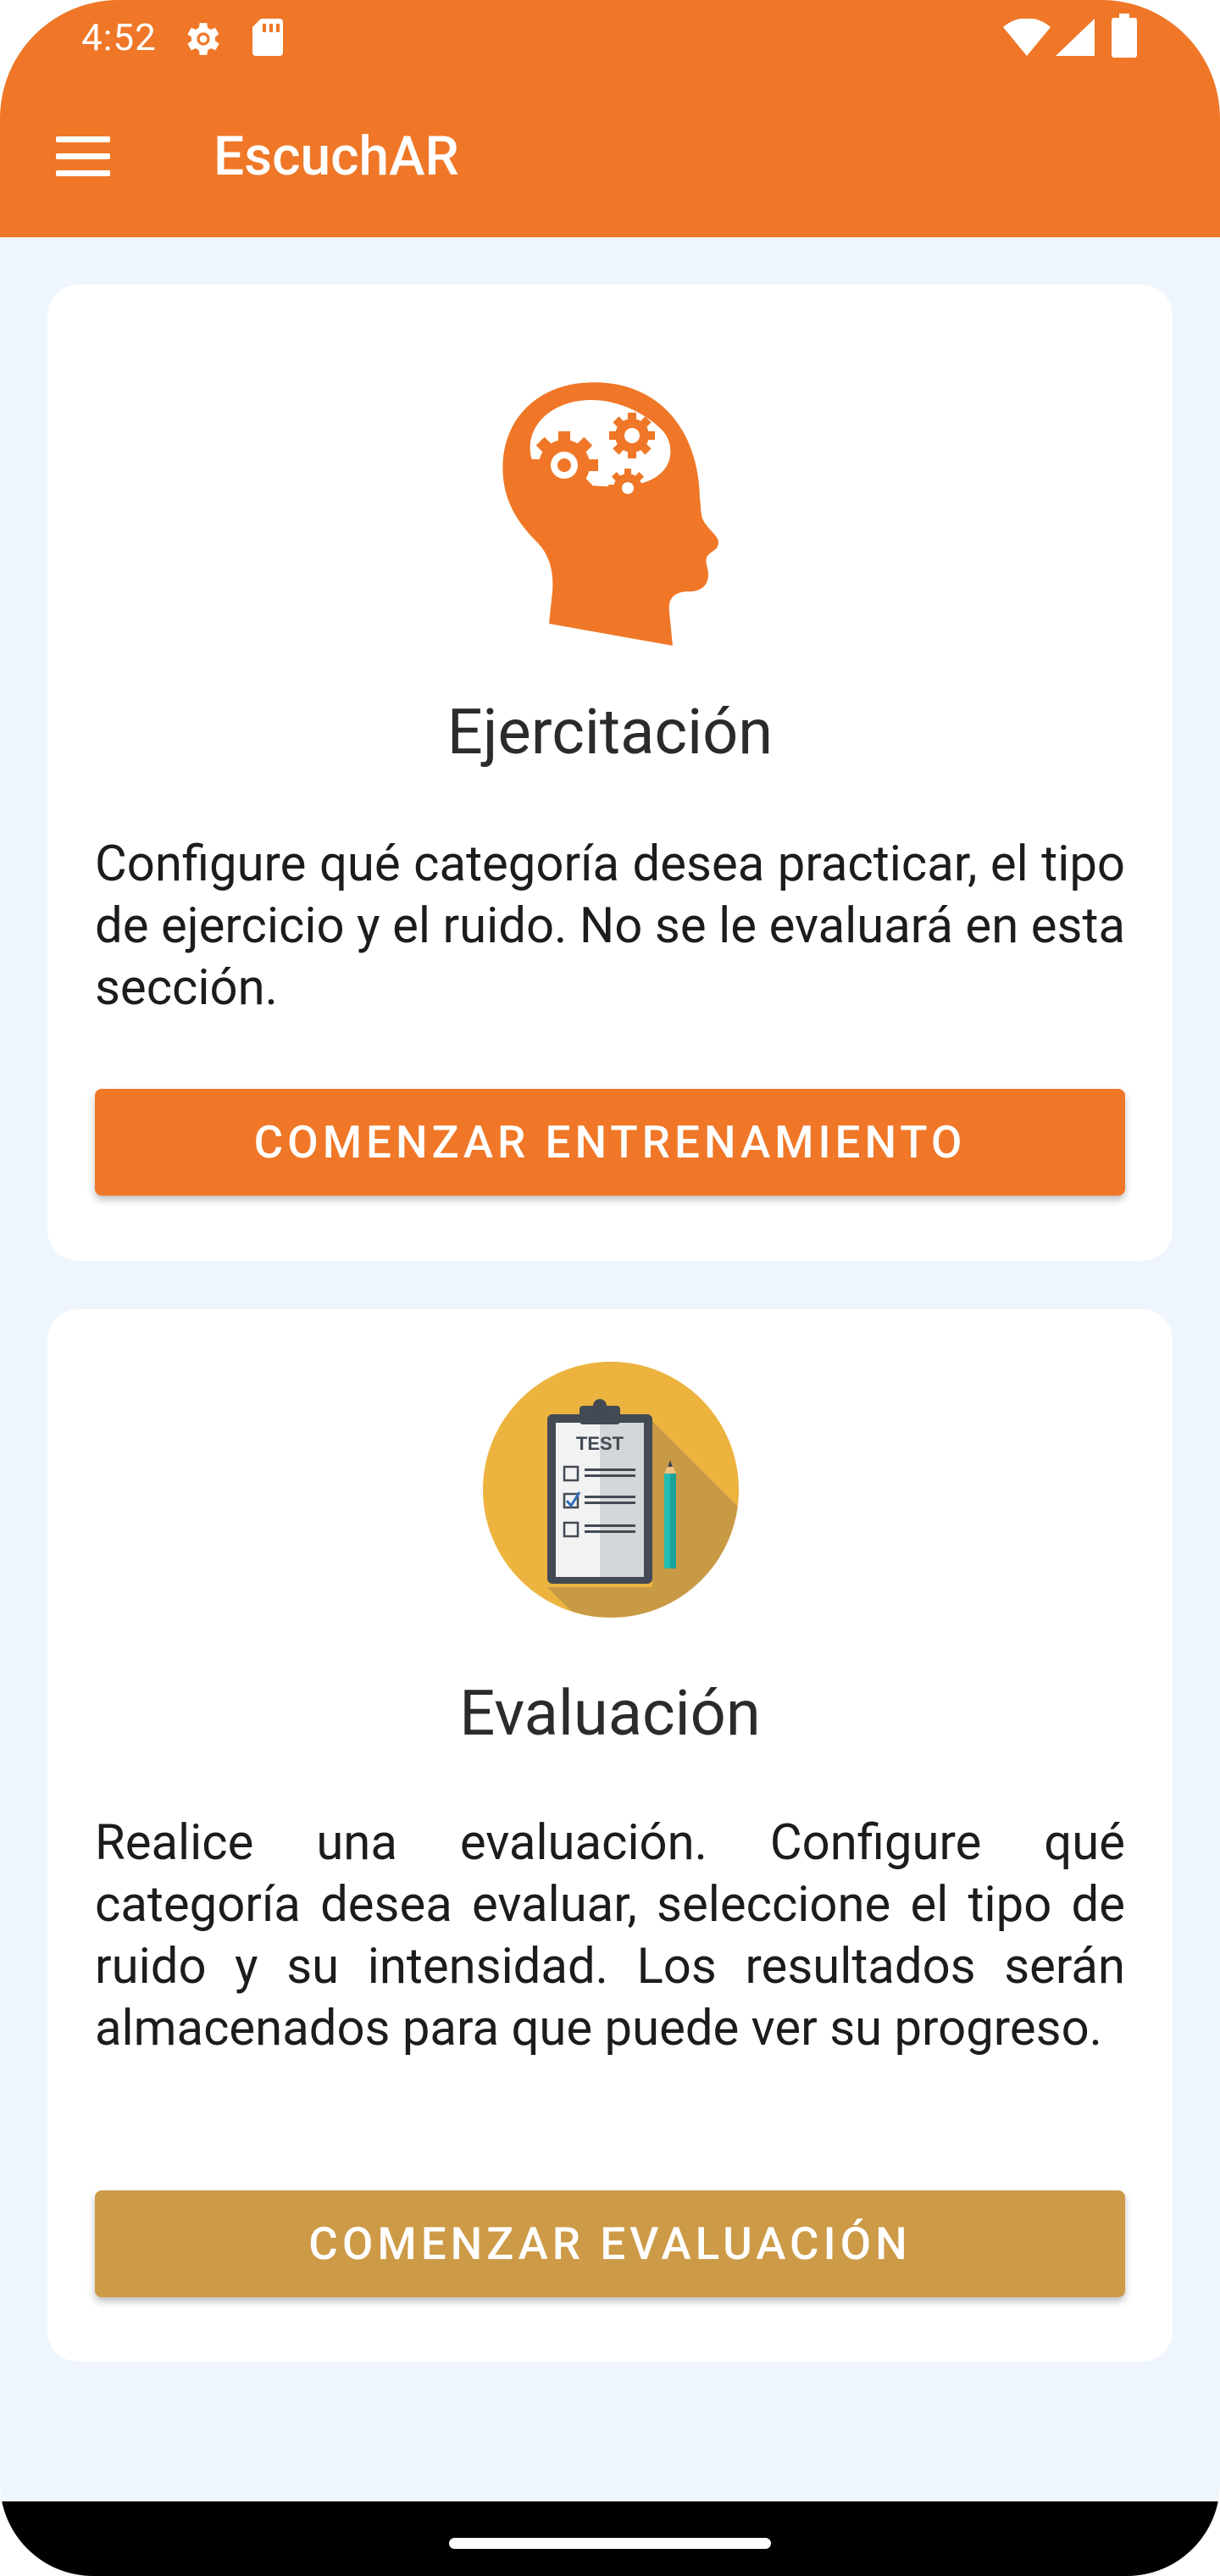 The image size is (1220, 2576). What do you see at coordinates (610, 1142) in the screenshot?
I see `start-training-button: COMENZAR ENTRENAMIENTO` at bounding box center [610, 1142].